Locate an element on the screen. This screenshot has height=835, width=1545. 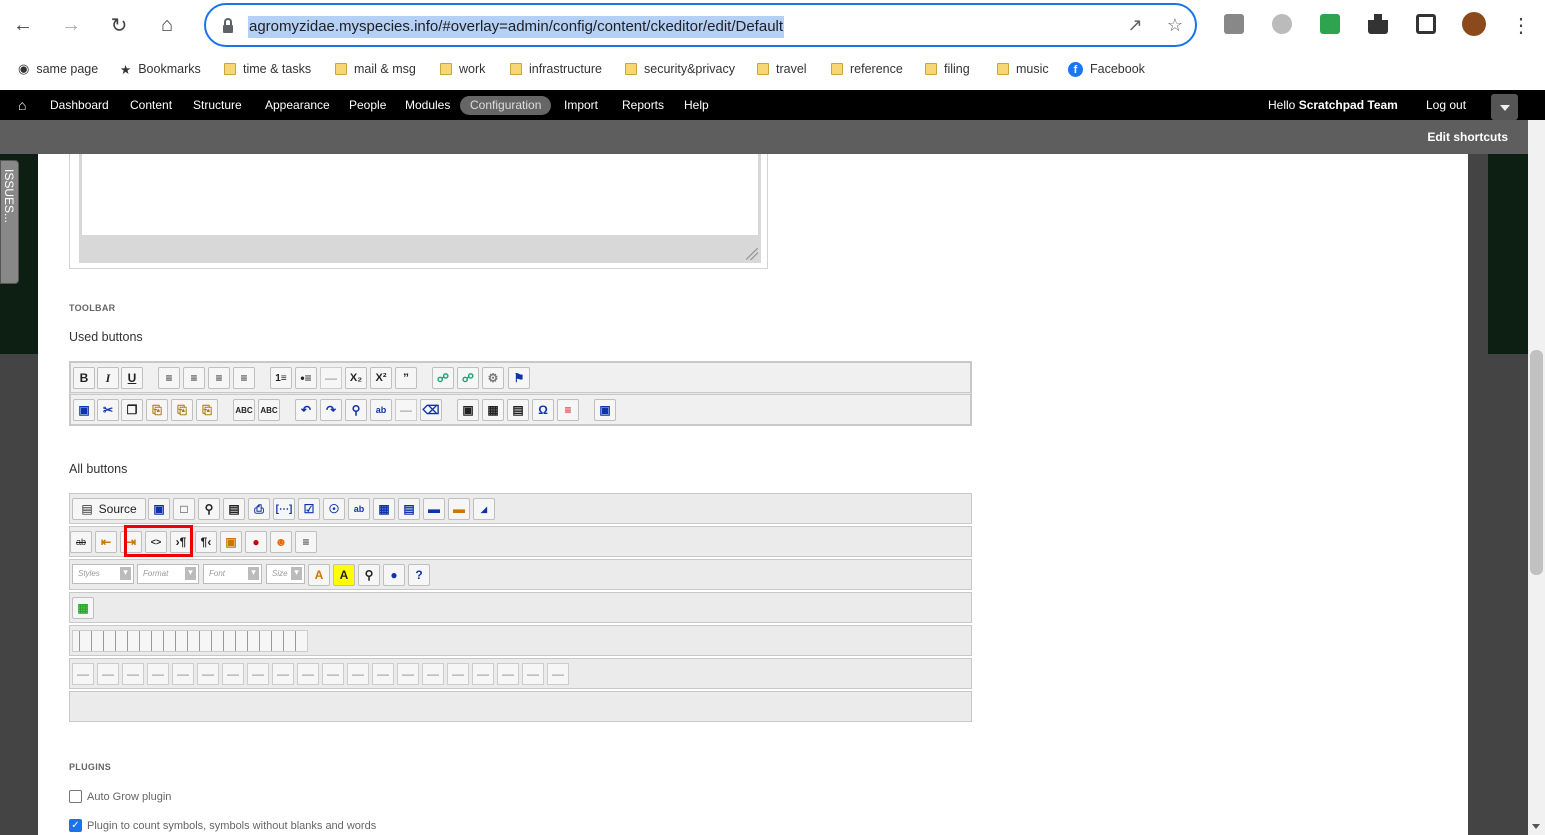
scrollbar-thumb is located at coordinates (1536, 462).